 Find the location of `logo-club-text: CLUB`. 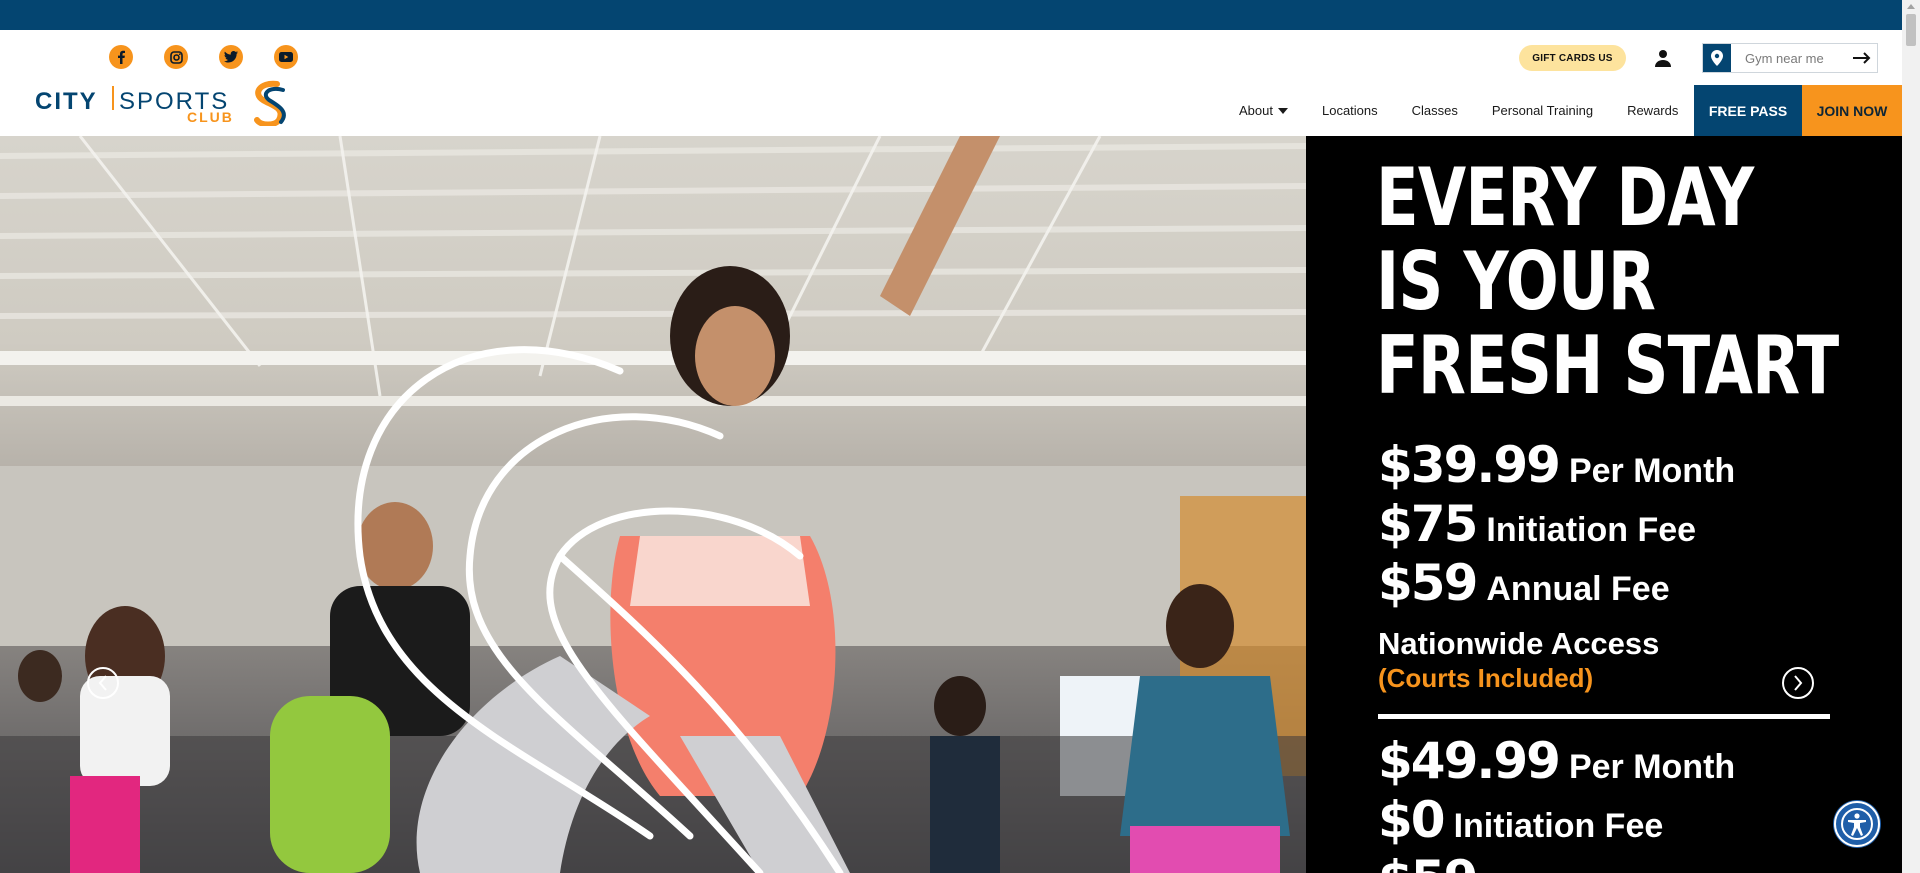

logo-club-text: CLUB is located at coordinates (210, 117).